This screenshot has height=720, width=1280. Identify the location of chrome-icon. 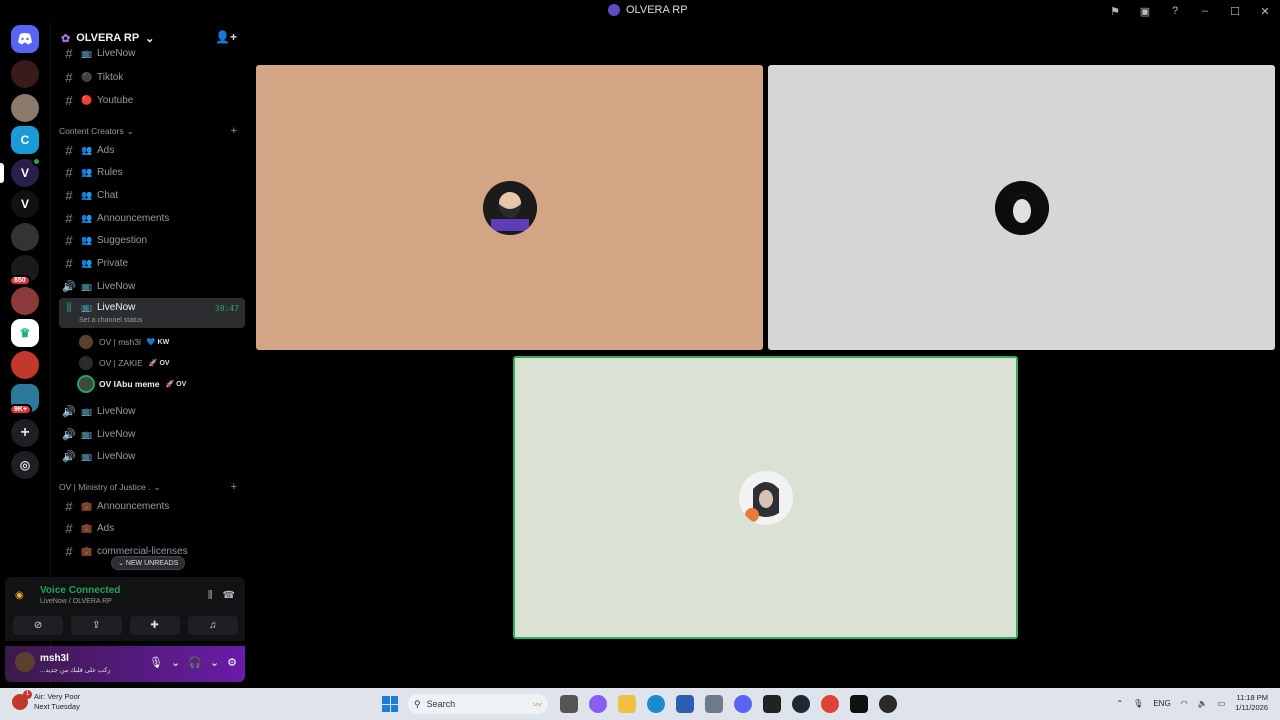
(830, 704).